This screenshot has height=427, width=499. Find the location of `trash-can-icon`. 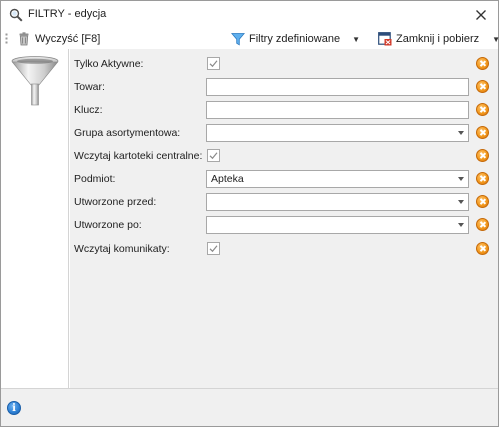

trash-can-icon is located at coordinates (24, 39).